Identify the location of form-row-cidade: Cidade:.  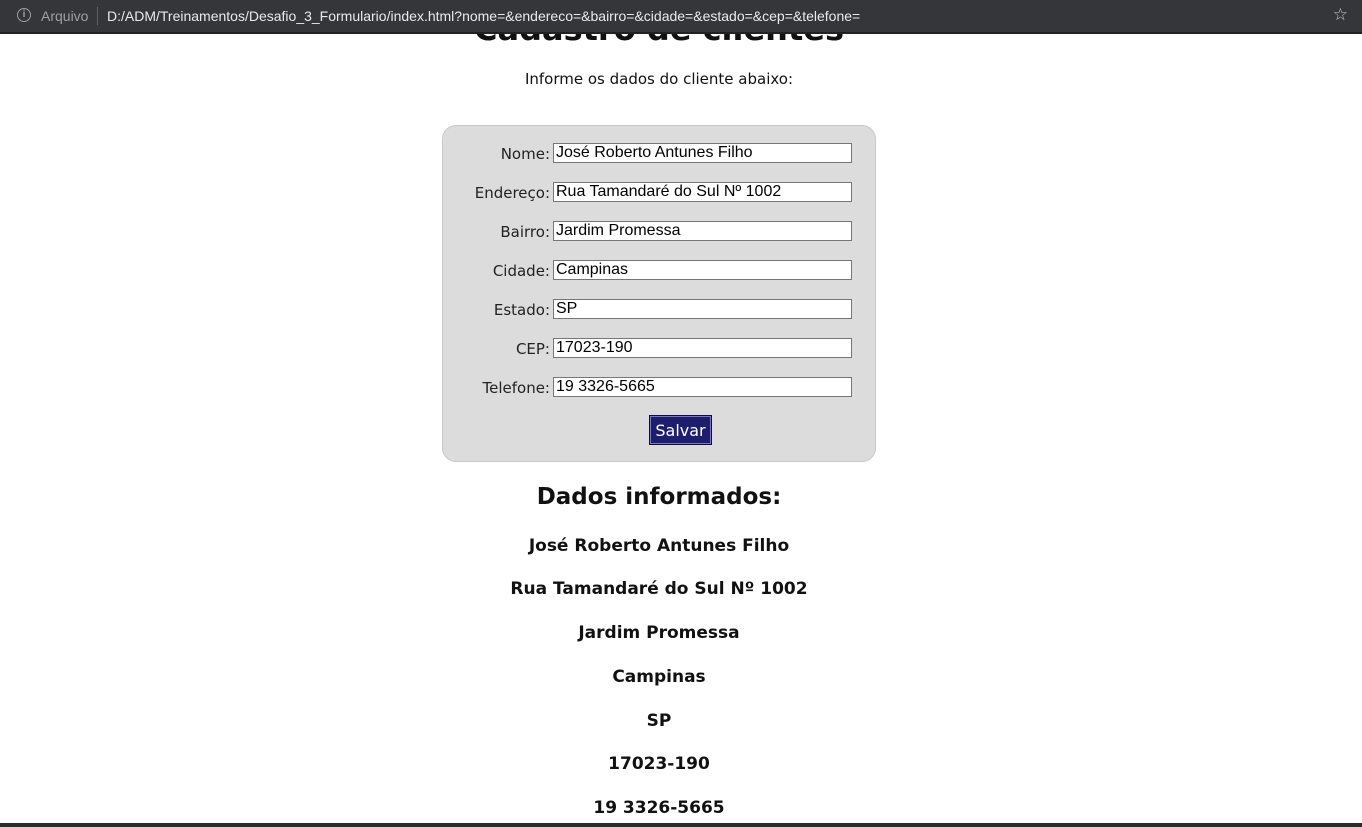
(659, 271).